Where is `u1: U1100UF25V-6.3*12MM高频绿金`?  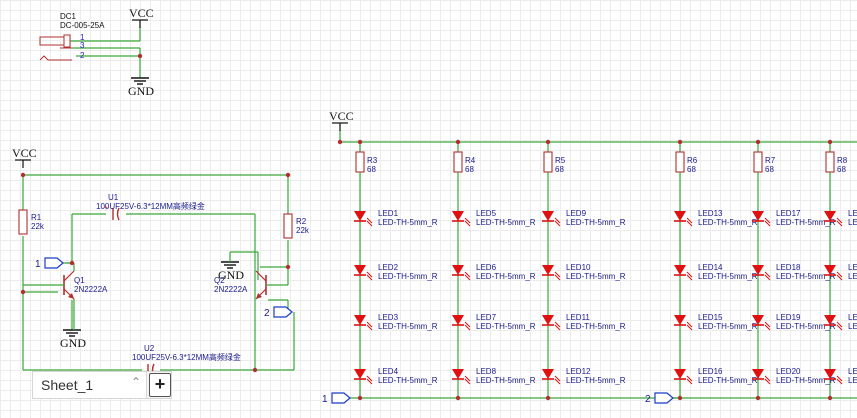
u1: U1100UF25V-6.3*12MM高频绿金 is located at coordinates (150, 207).